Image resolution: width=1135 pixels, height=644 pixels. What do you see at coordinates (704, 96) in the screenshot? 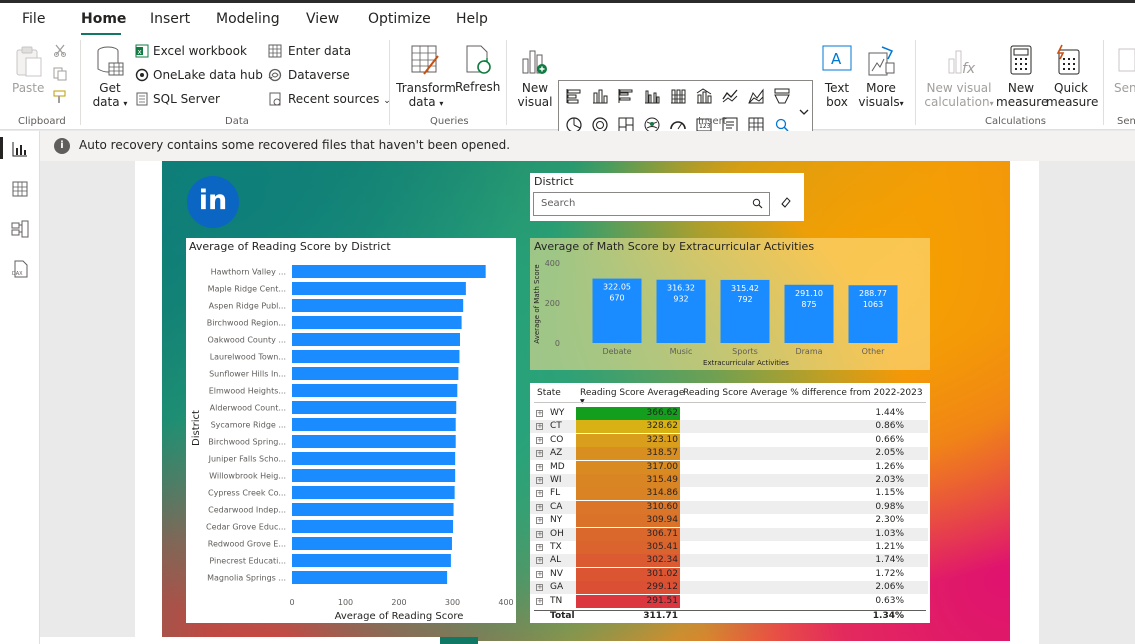
I see `line-clustered-column-icon` at bounding box center [704, 96].